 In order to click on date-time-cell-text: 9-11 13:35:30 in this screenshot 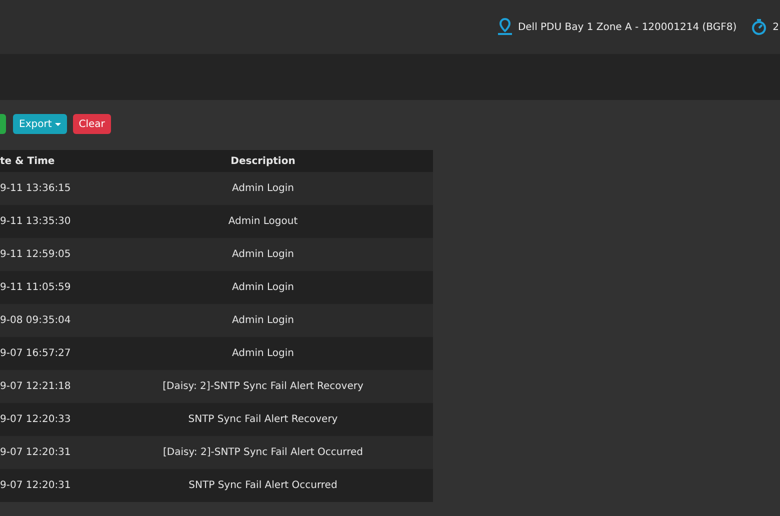, I will do `click(36, 221)`.